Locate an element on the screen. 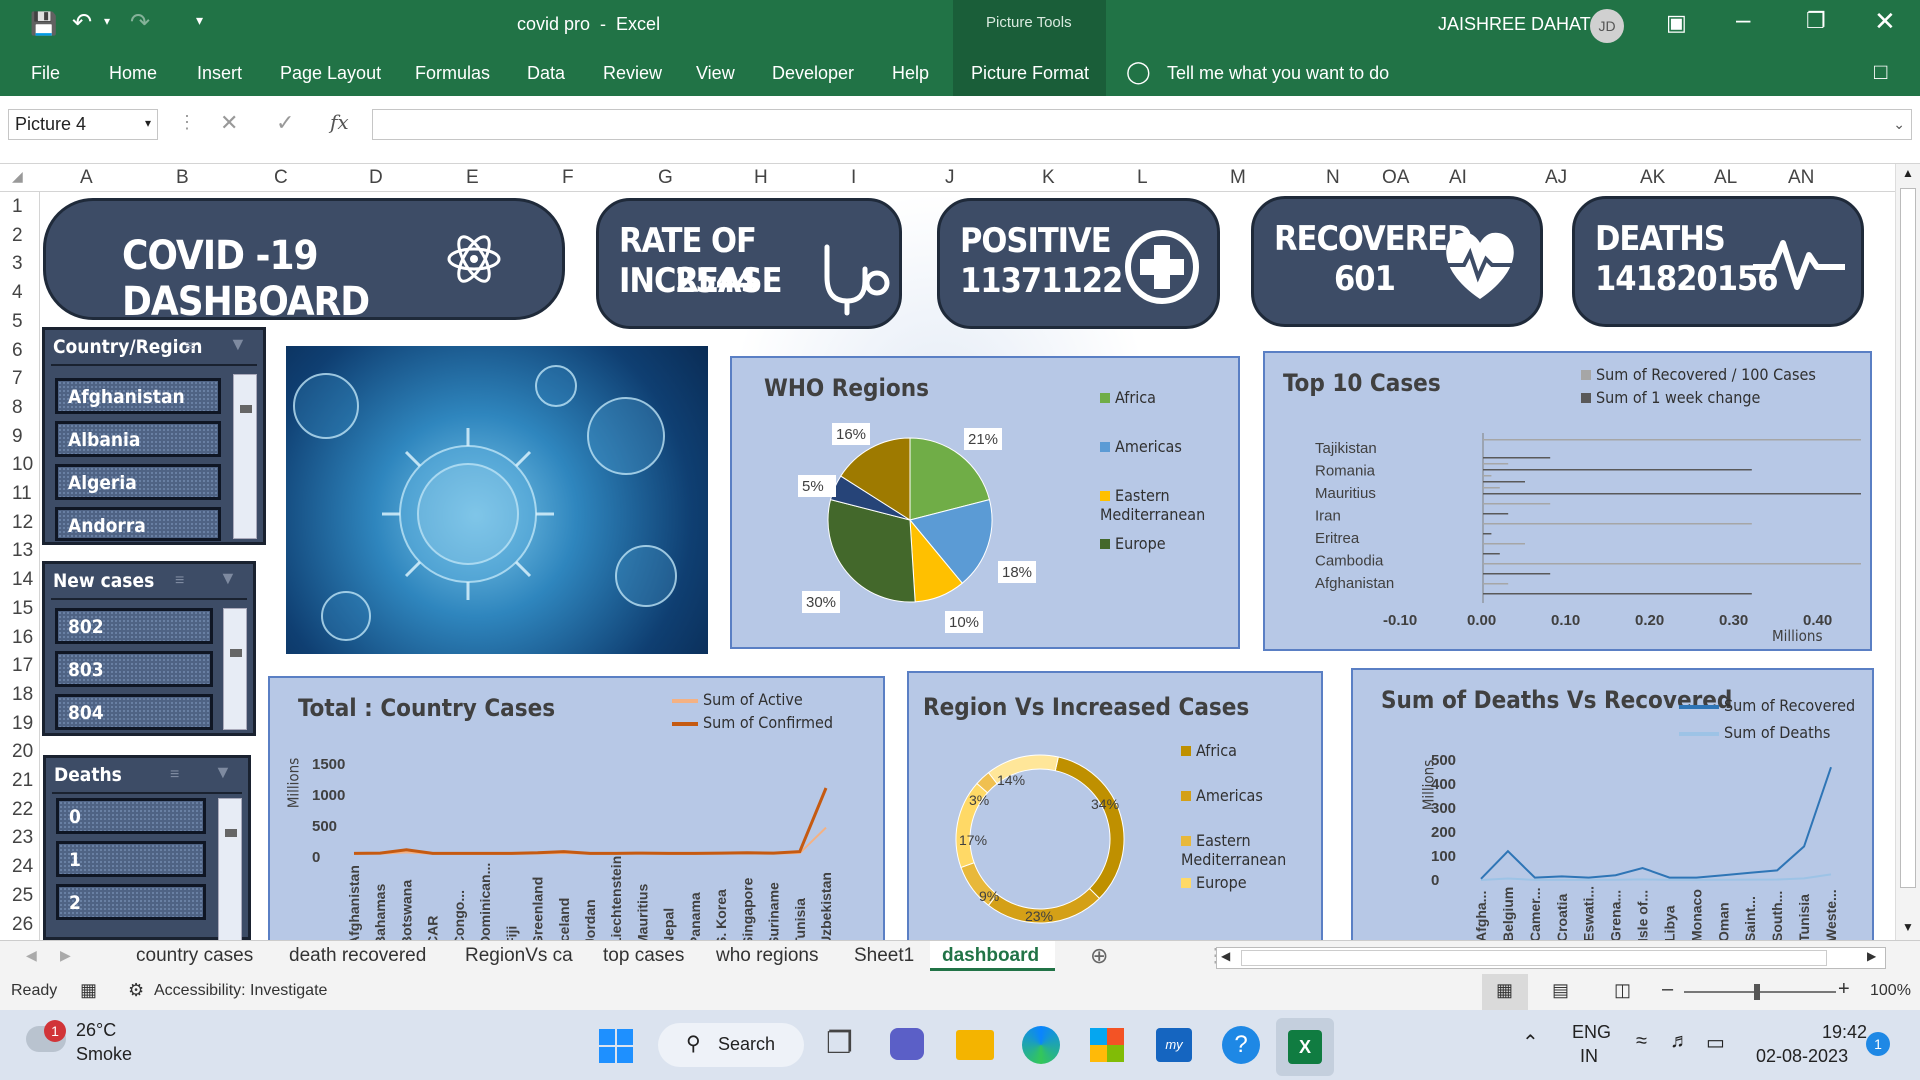  row-header: 11 is located at coordinates (22, 494).